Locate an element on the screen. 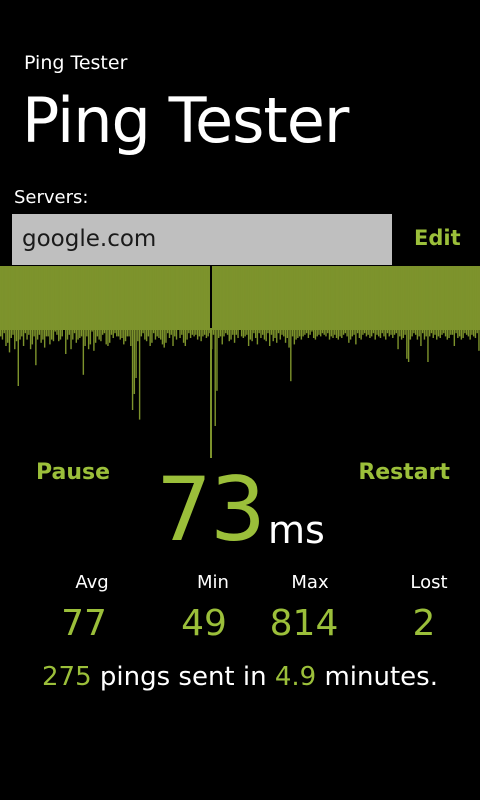 The image size is (480, 800). max-label: Max is located at coordinates (310, 582).